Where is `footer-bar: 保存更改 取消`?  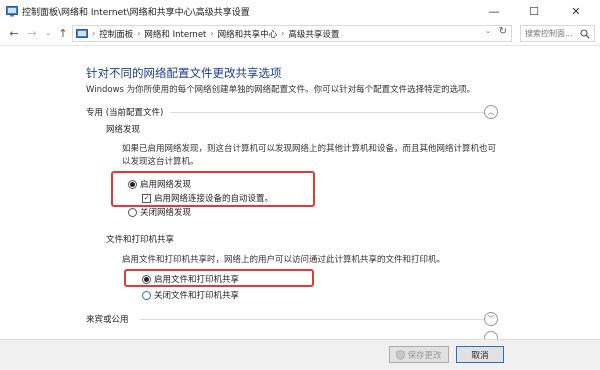
footer-bar: 保存更改 取消 is located at coordinates (300, 354).